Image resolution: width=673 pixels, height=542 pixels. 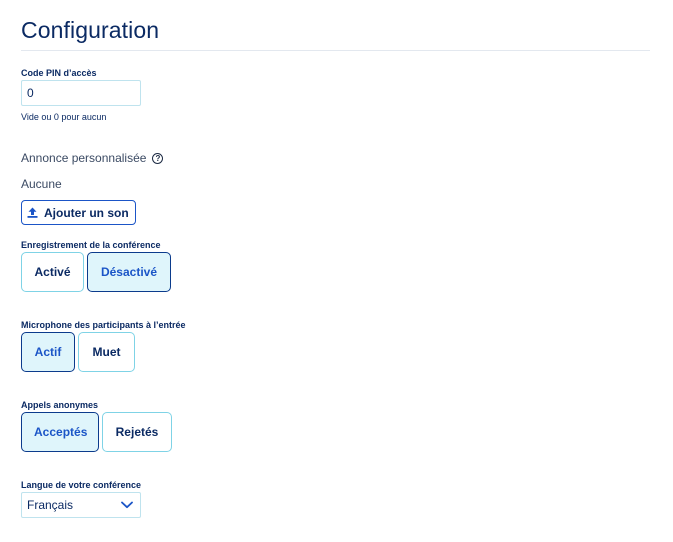 I want to click on anonymous-calls-toggle-group: Acceptés Rejetés, so click(x=96, y=432).